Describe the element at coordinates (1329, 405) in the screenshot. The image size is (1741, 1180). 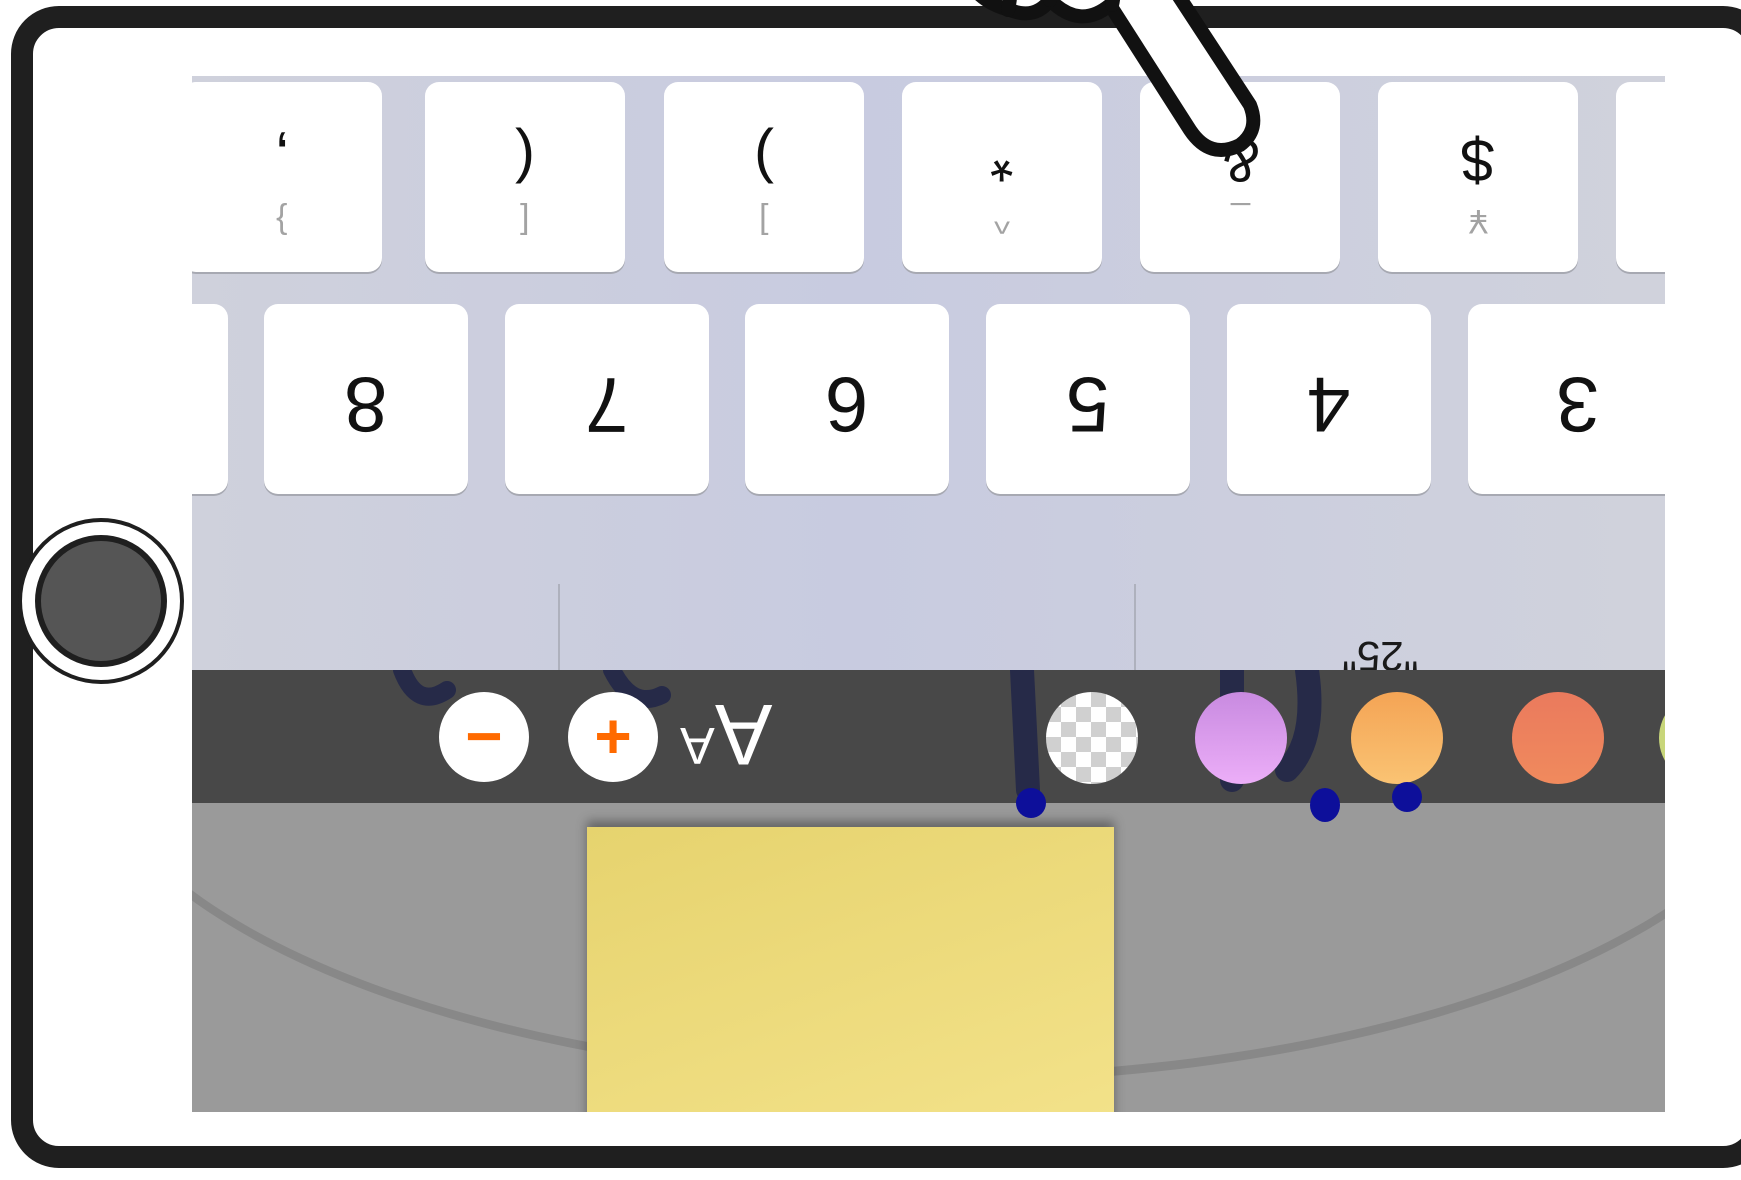
I see `key-number-label: 4` at that location.